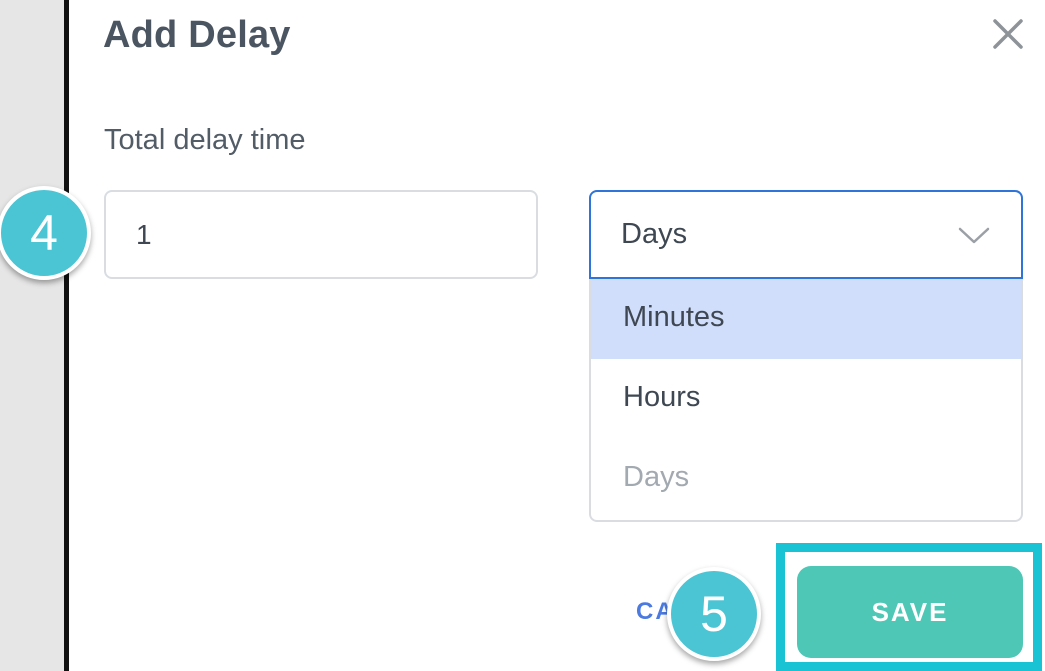  I want to click on delay-unit-select: Days, so click(806, 234).